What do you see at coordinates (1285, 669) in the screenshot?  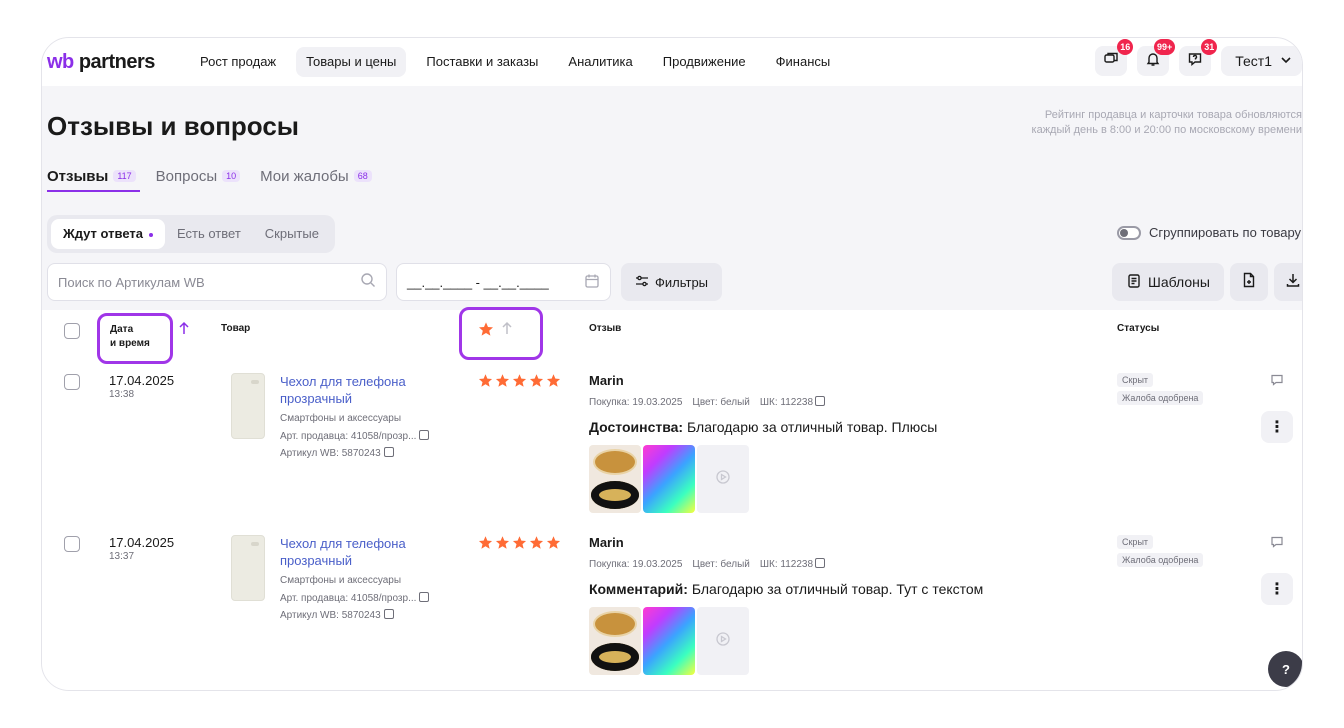 I see `help-button: ?` at bounding box center [1285, 669].